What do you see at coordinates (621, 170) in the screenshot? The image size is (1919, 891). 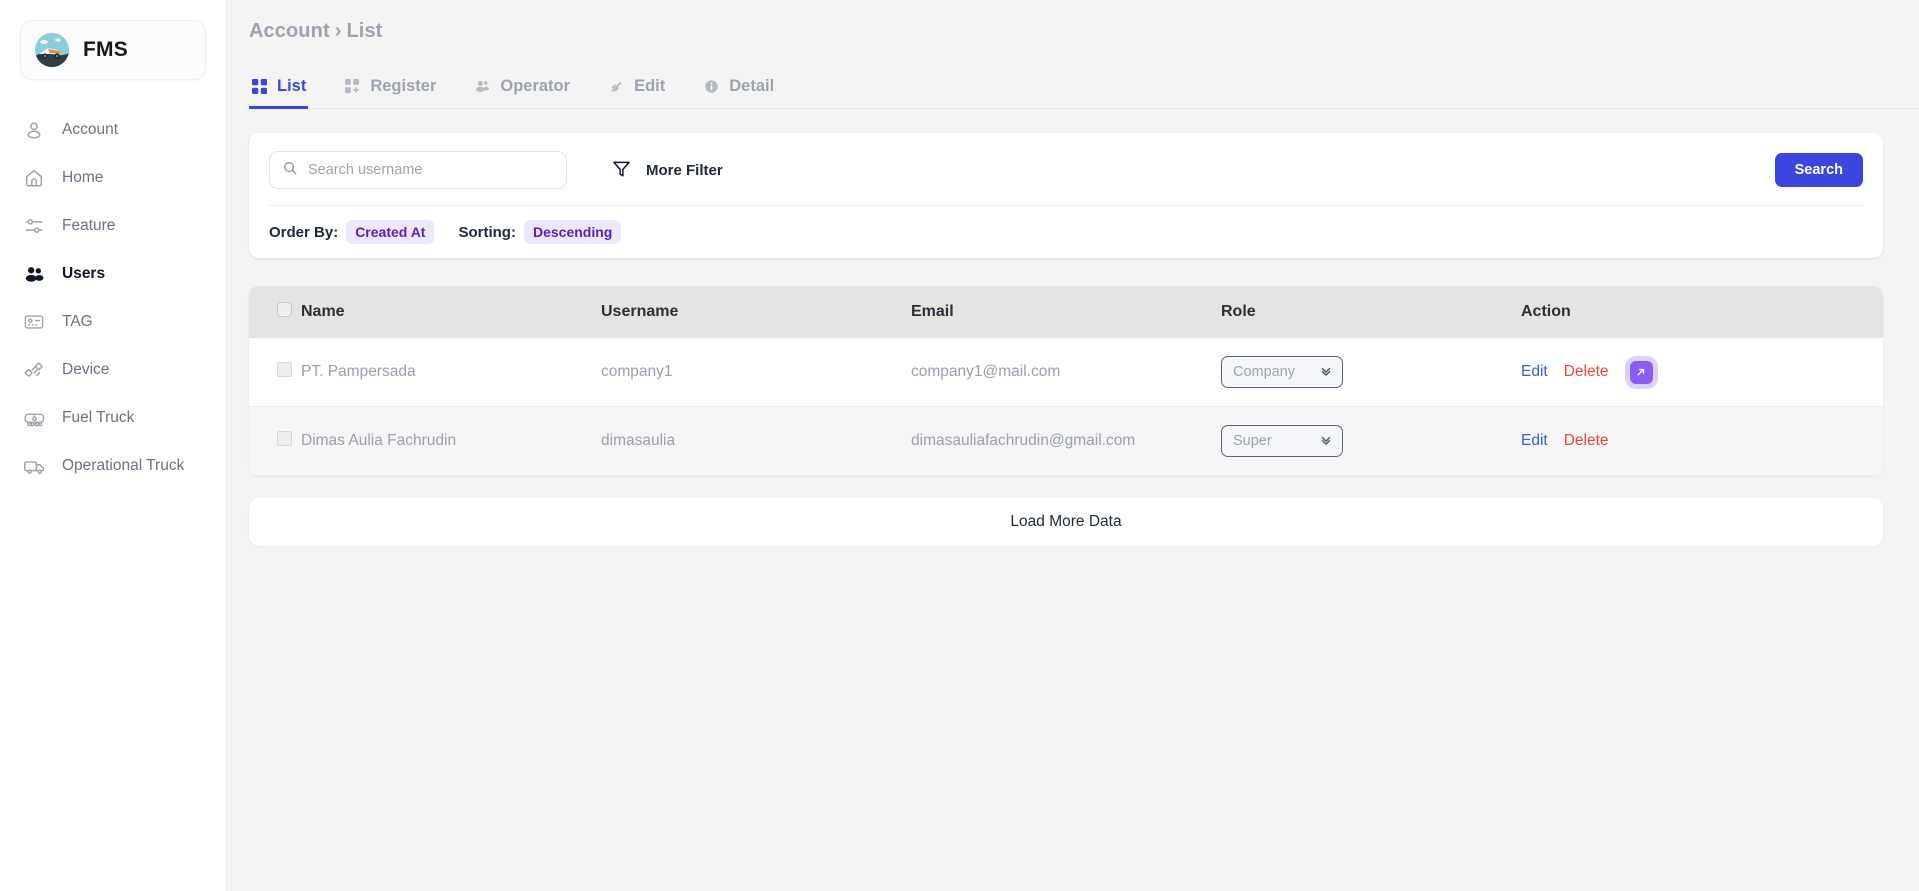 I see `funnel-icon` at bounding box center [621, 170].